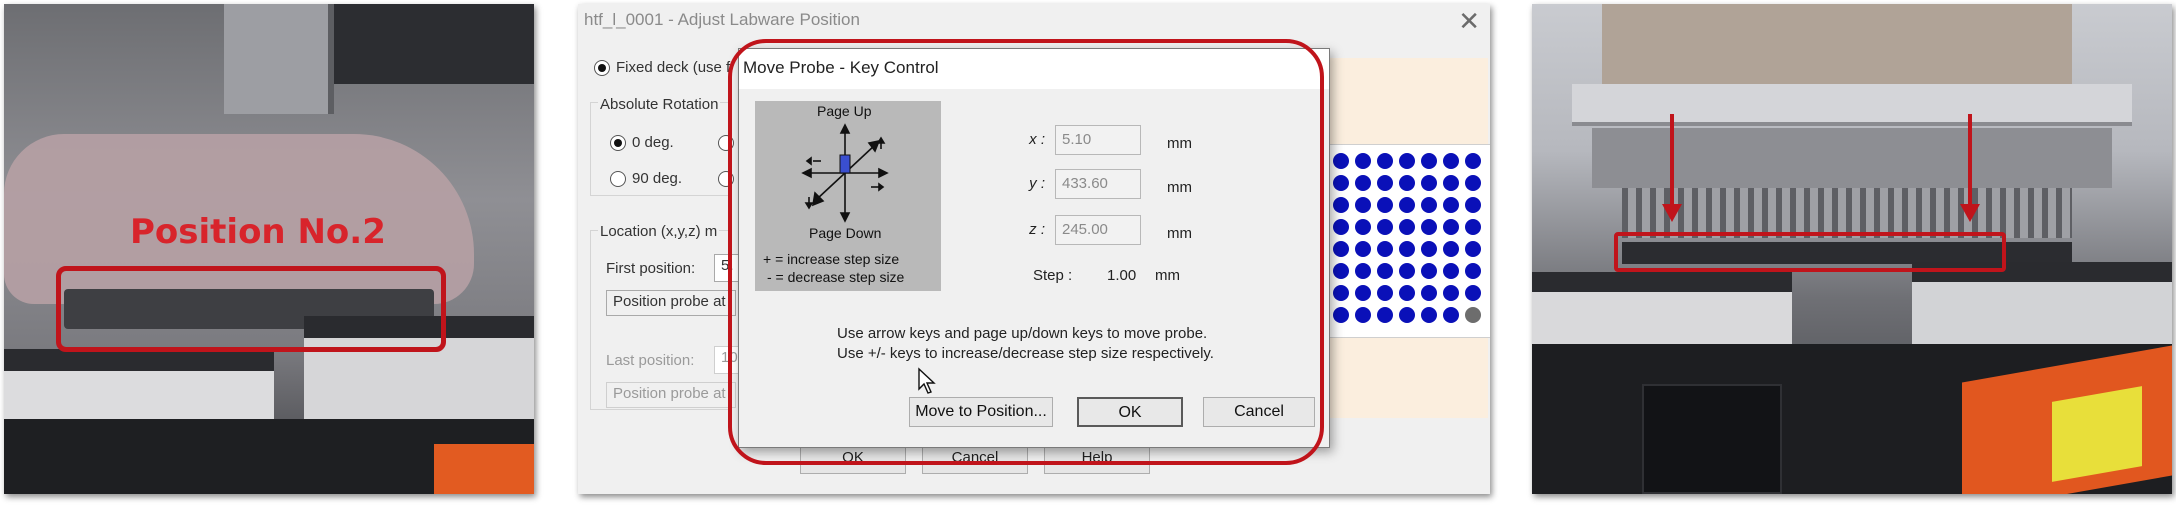 The image size is (2176, 506). I want to click on position-highlight-box, so click(251, 309).